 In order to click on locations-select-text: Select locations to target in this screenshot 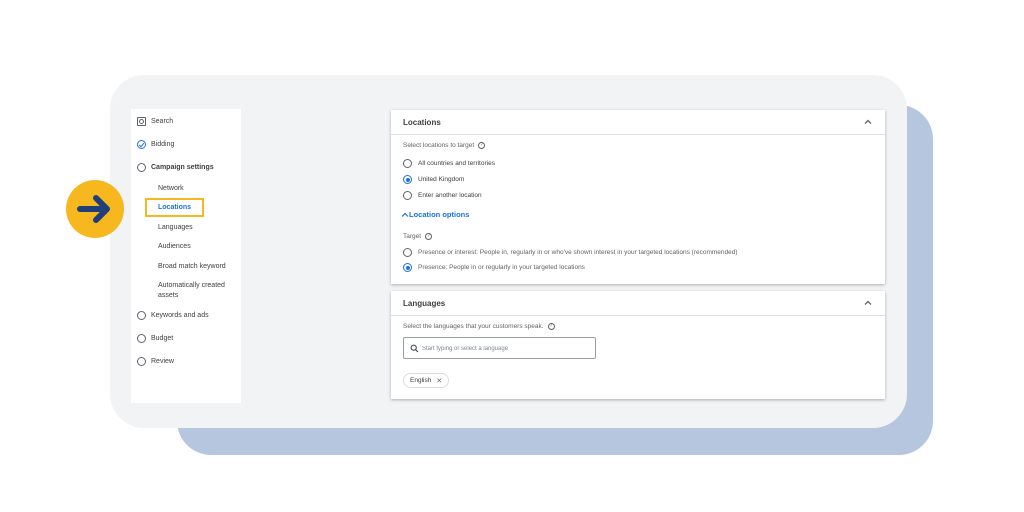, I will do `click(439, 146)`.